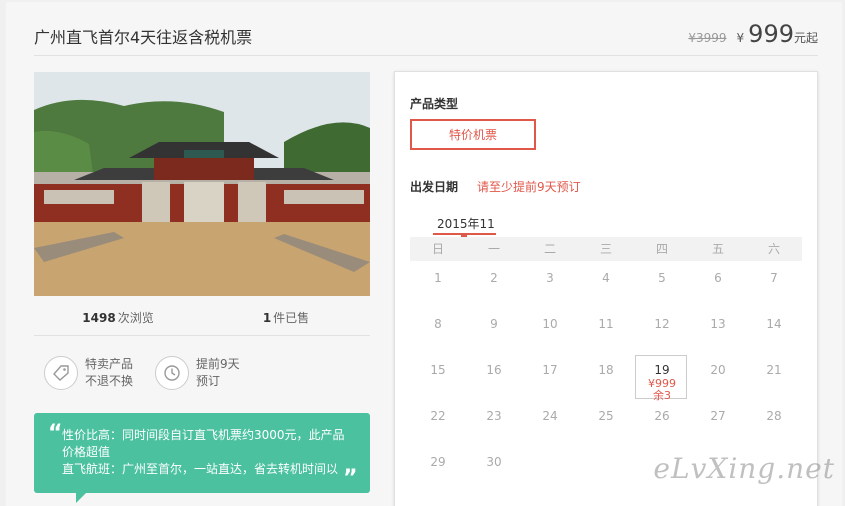 Image resolution: width=845 pixels, height=506 pixels. I want to click on calendar-day: 29, so click(438, 462).